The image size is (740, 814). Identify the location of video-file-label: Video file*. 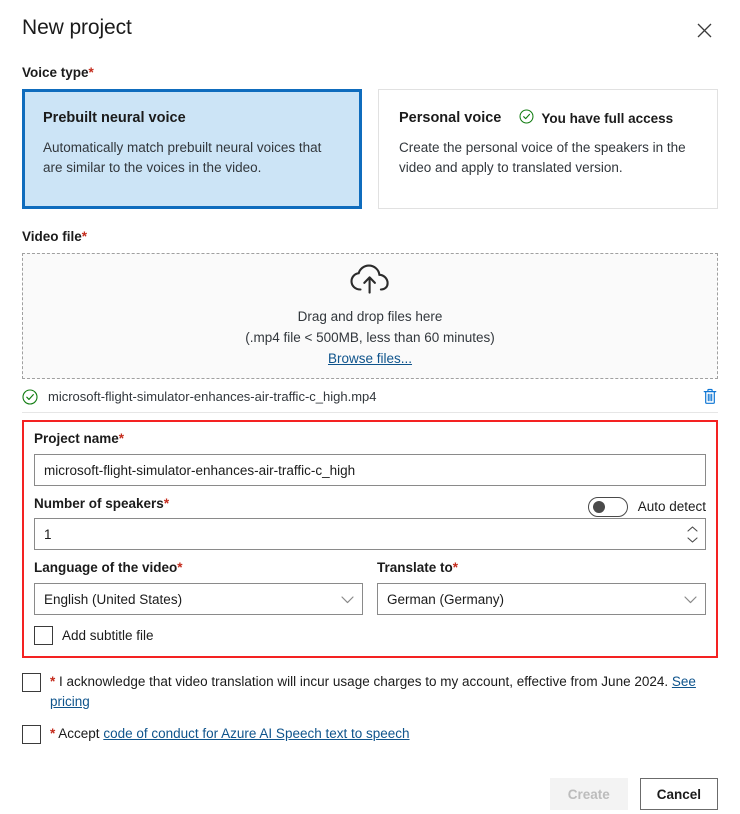
(370, 237).